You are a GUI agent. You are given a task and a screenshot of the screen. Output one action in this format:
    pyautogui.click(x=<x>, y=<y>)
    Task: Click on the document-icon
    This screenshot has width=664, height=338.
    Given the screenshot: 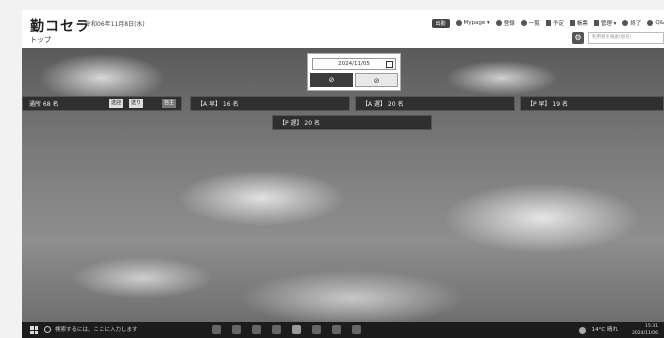 What is the action you would take?
    pyautogui.click(x=572, y=23)
    